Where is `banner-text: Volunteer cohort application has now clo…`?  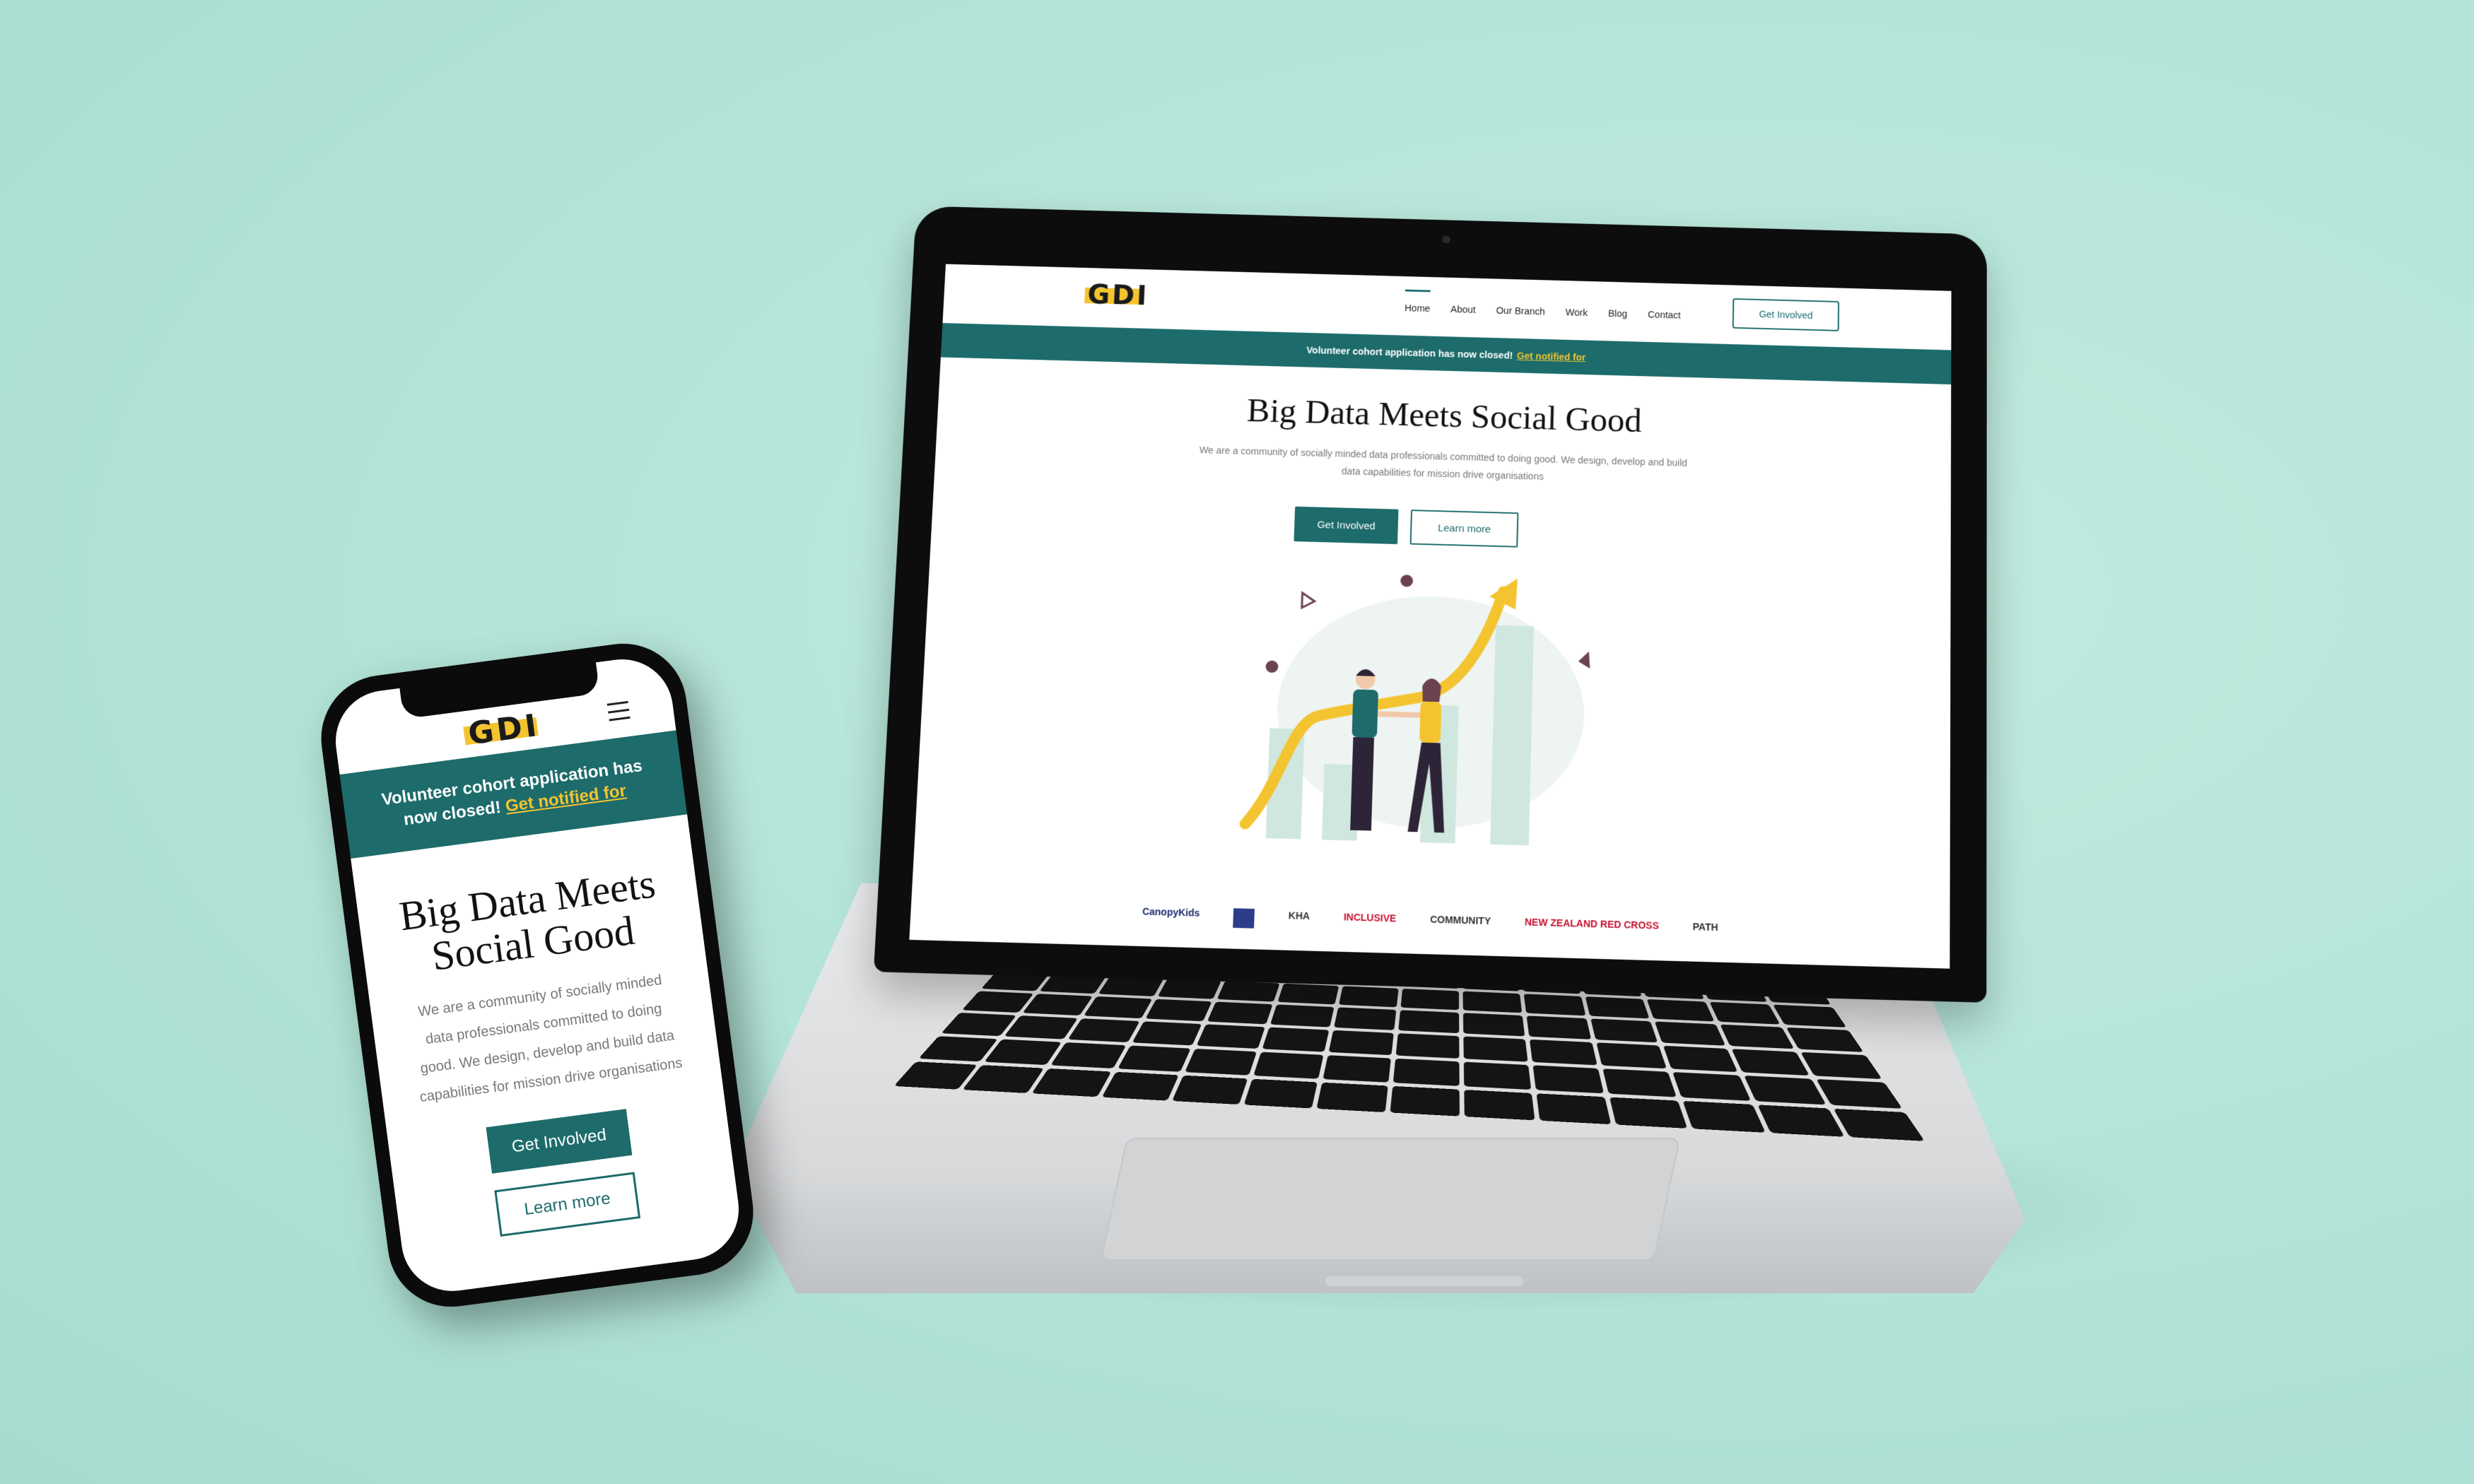 banner-text: Volunteer cohort application has now clo… is located at coordinates (1409, 352).